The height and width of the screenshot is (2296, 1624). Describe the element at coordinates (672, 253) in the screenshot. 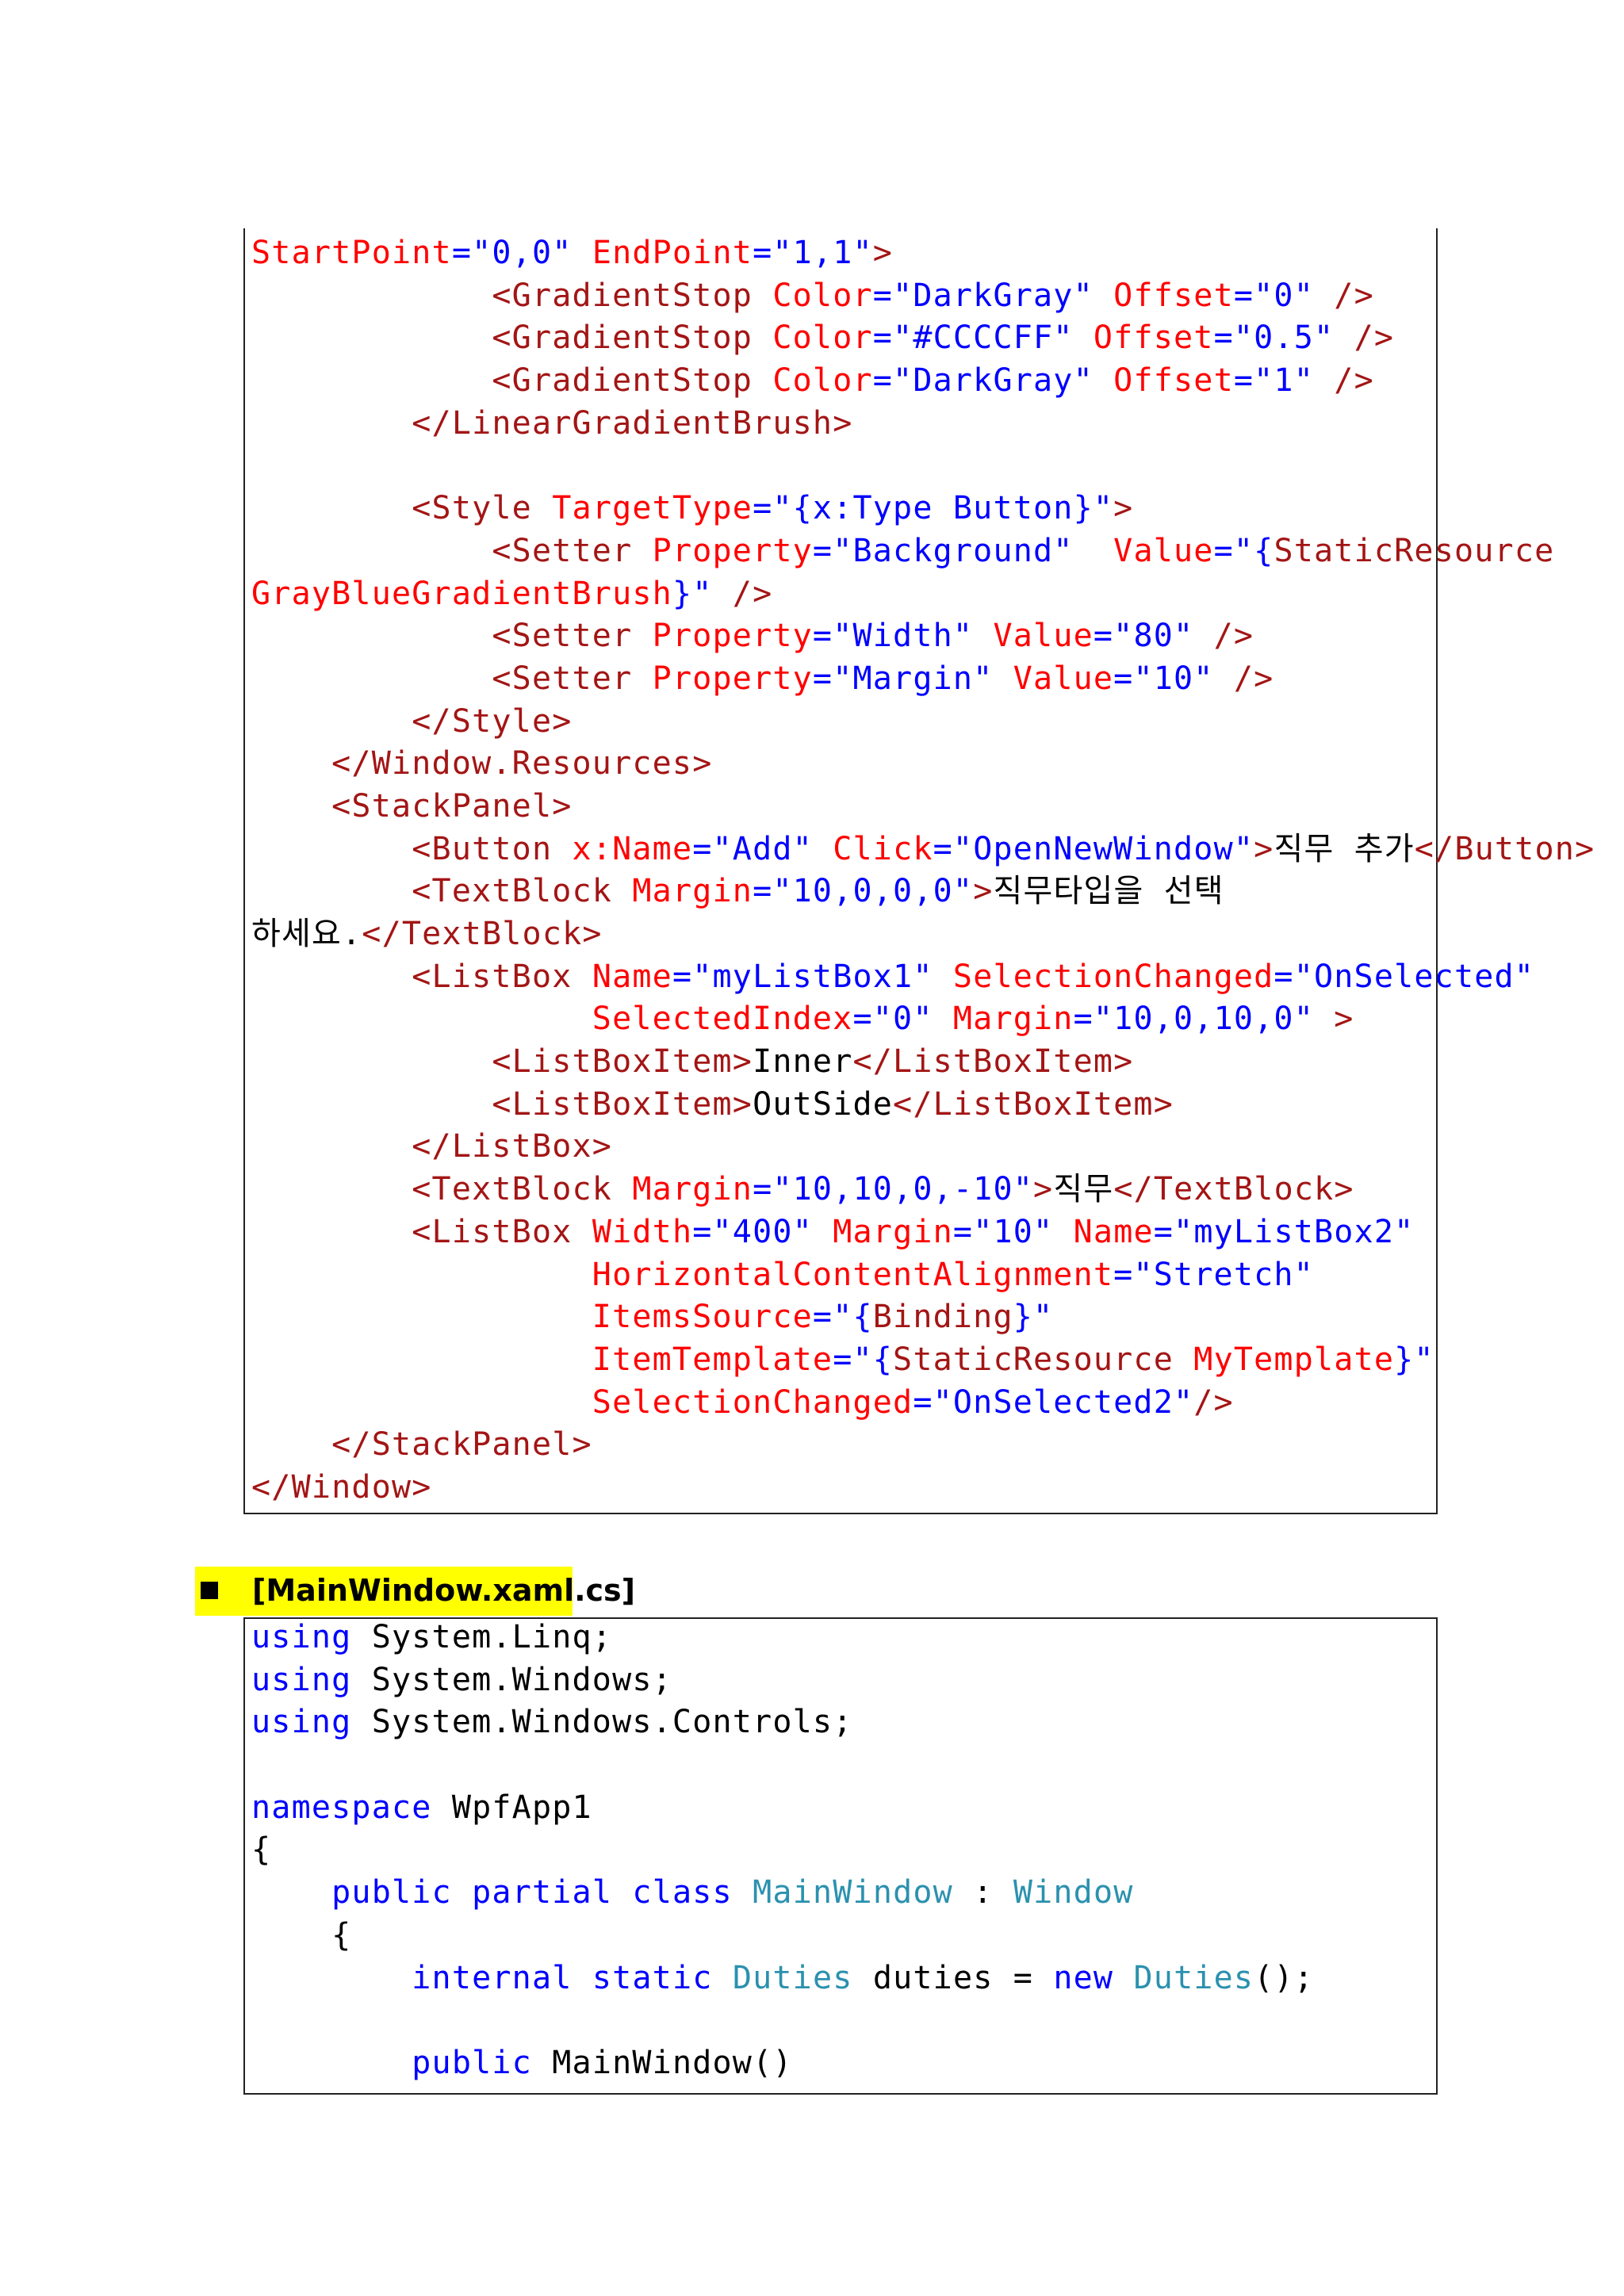

I see `code-token: EndPoint` at that location.